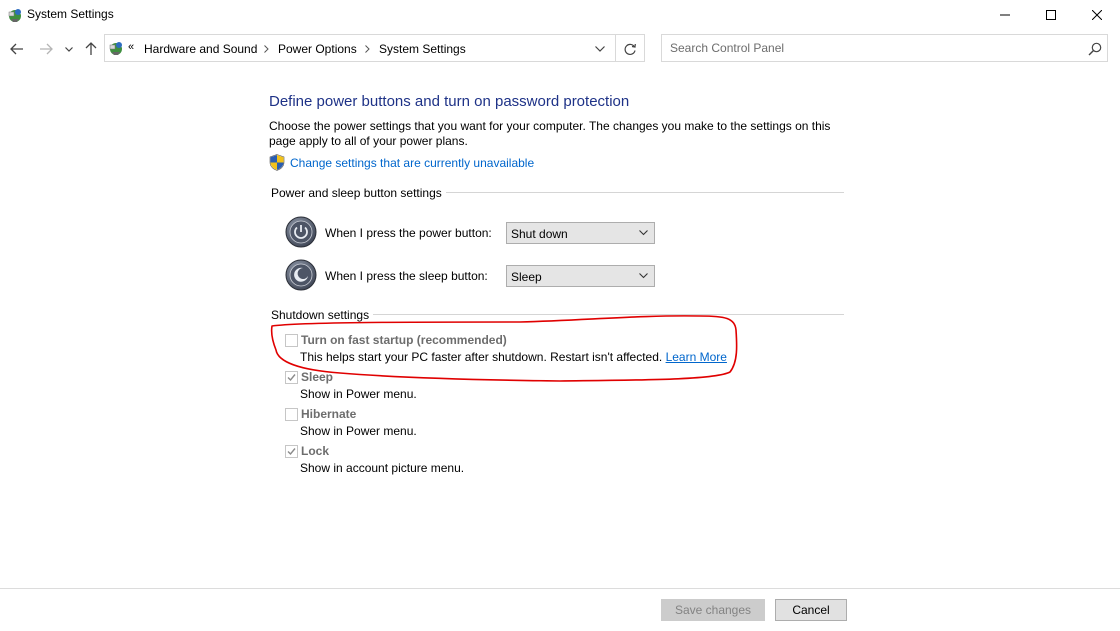 The width and height of the screenshot is (1120, 631). I want to click on uac-shield-icon, so click(277, 162).